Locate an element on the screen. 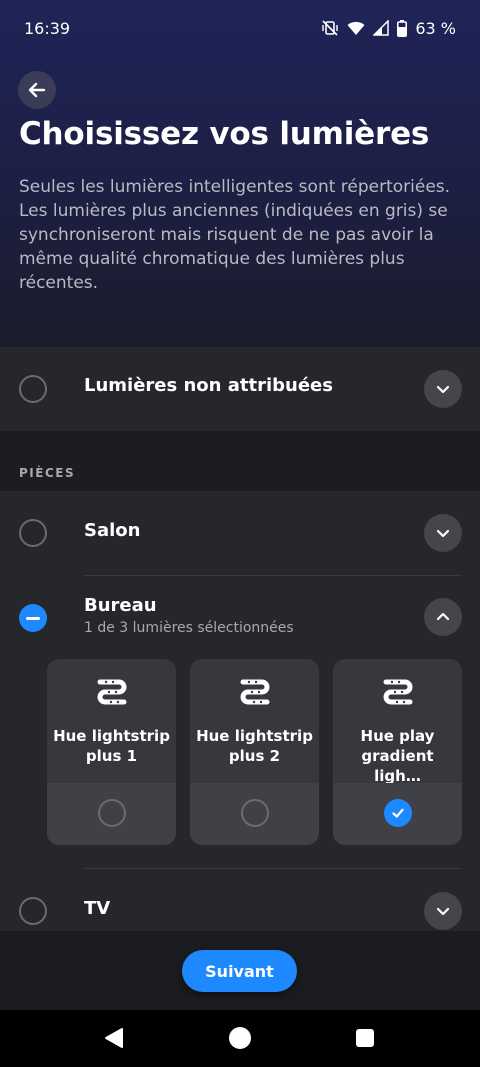  nav-back-icon is located at coordinates (114, 1038).